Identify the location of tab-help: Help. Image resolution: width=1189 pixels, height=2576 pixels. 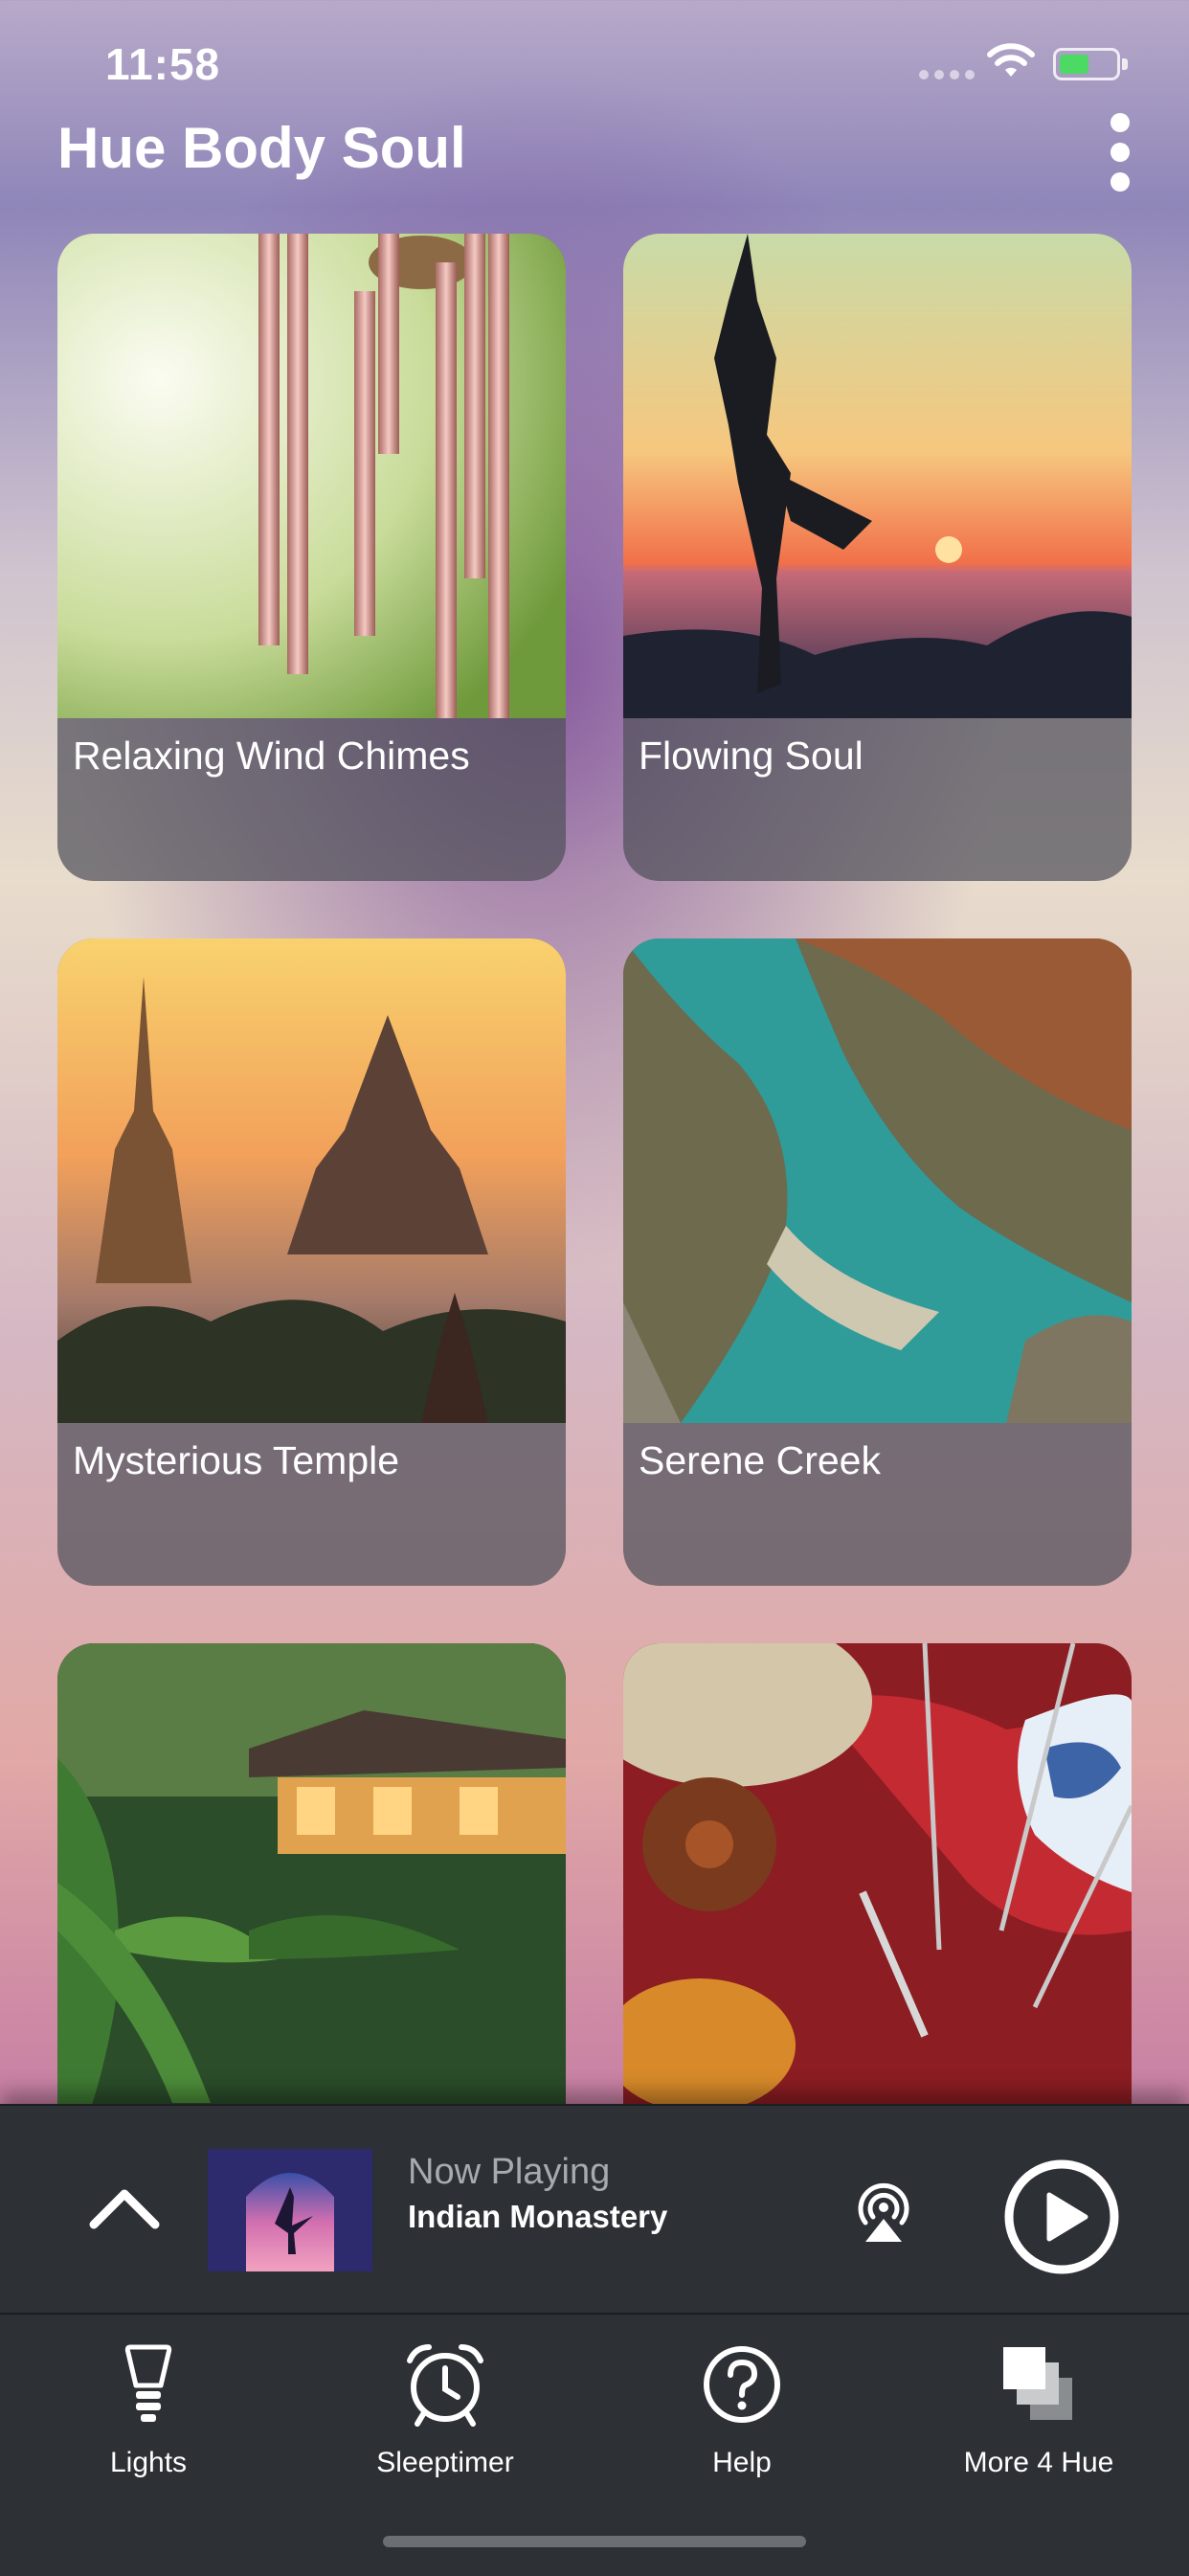
(741, 2410).